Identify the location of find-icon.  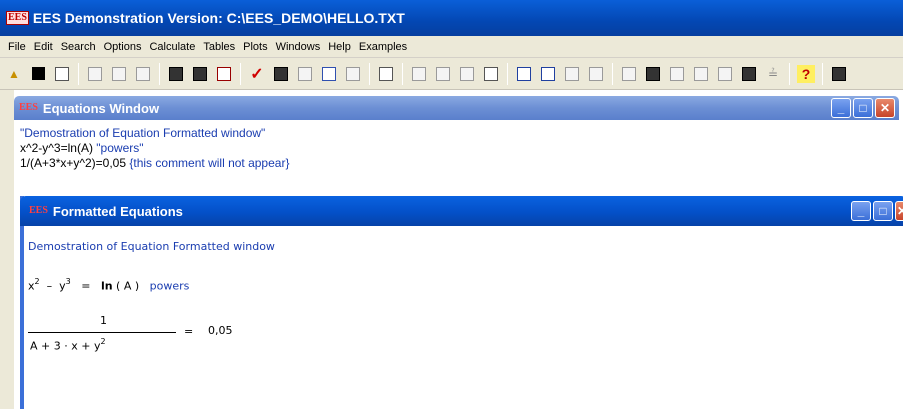
(95, 74).